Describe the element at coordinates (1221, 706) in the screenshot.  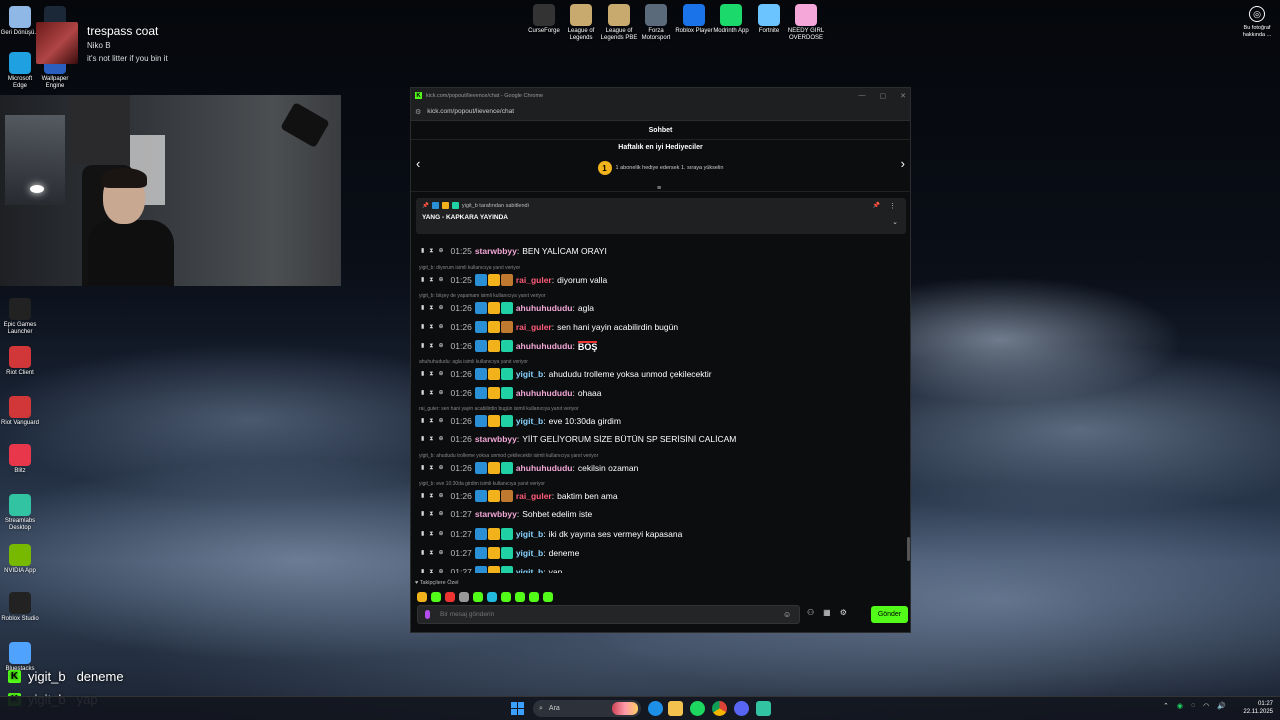
I see `volume-icon: 🔊` at that location.